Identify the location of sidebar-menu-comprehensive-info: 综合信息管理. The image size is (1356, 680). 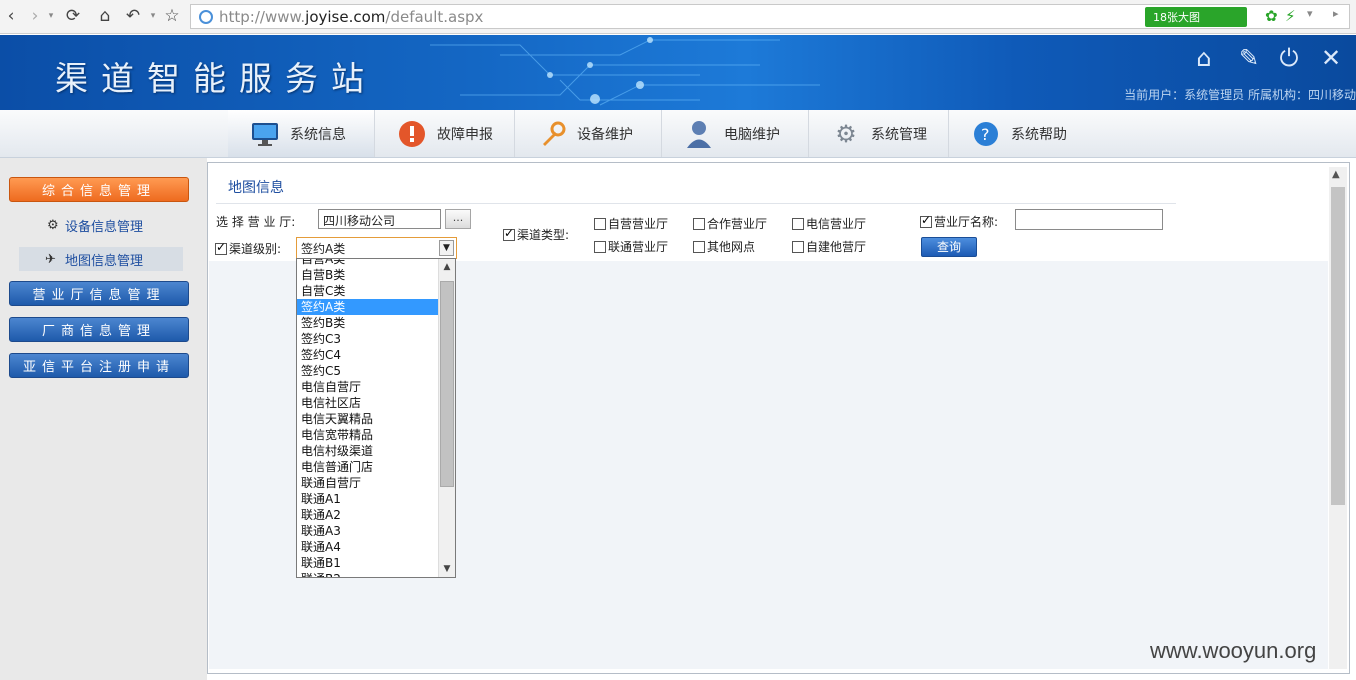
(99, 189).